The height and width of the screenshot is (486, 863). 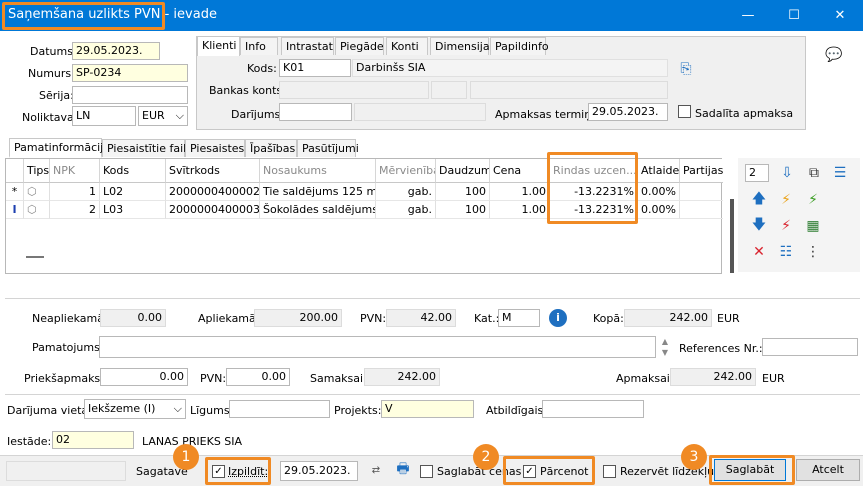 I want to click on chat-icon: 💬, so click(x=834, y=55).